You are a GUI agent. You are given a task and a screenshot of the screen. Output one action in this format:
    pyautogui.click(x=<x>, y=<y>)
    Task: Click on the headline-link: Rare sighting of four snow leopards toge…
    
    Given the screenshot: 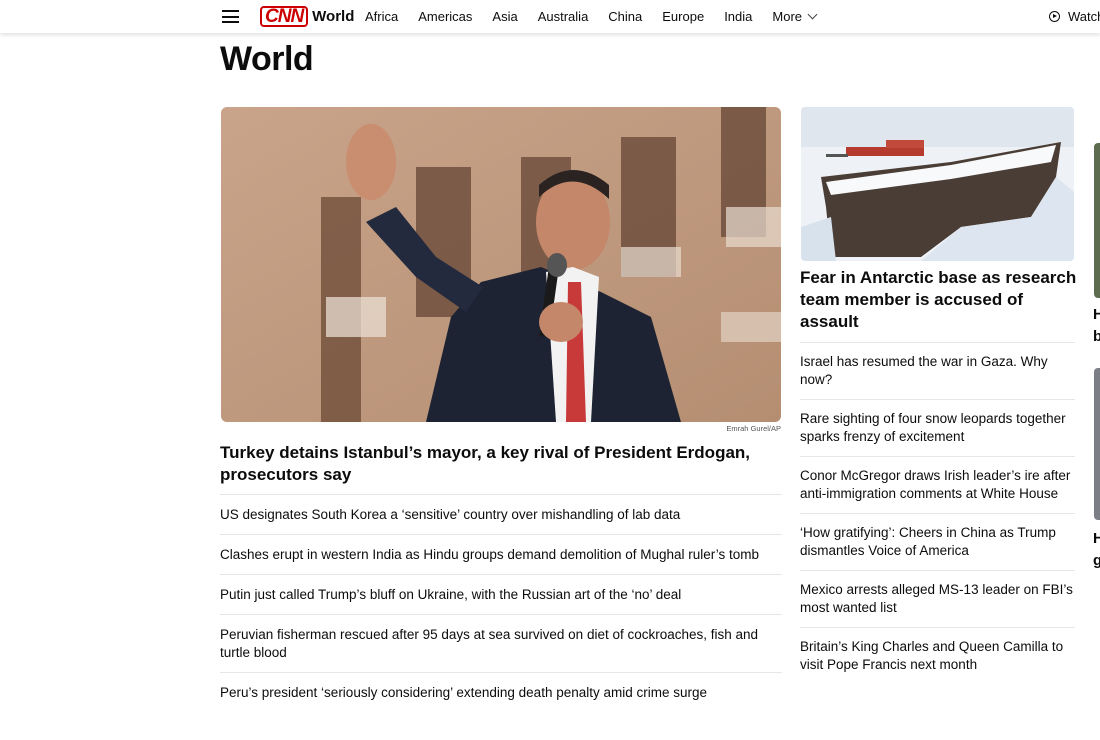 What is the action you would take?
    pyautogui.click(x=937, y=427)
    